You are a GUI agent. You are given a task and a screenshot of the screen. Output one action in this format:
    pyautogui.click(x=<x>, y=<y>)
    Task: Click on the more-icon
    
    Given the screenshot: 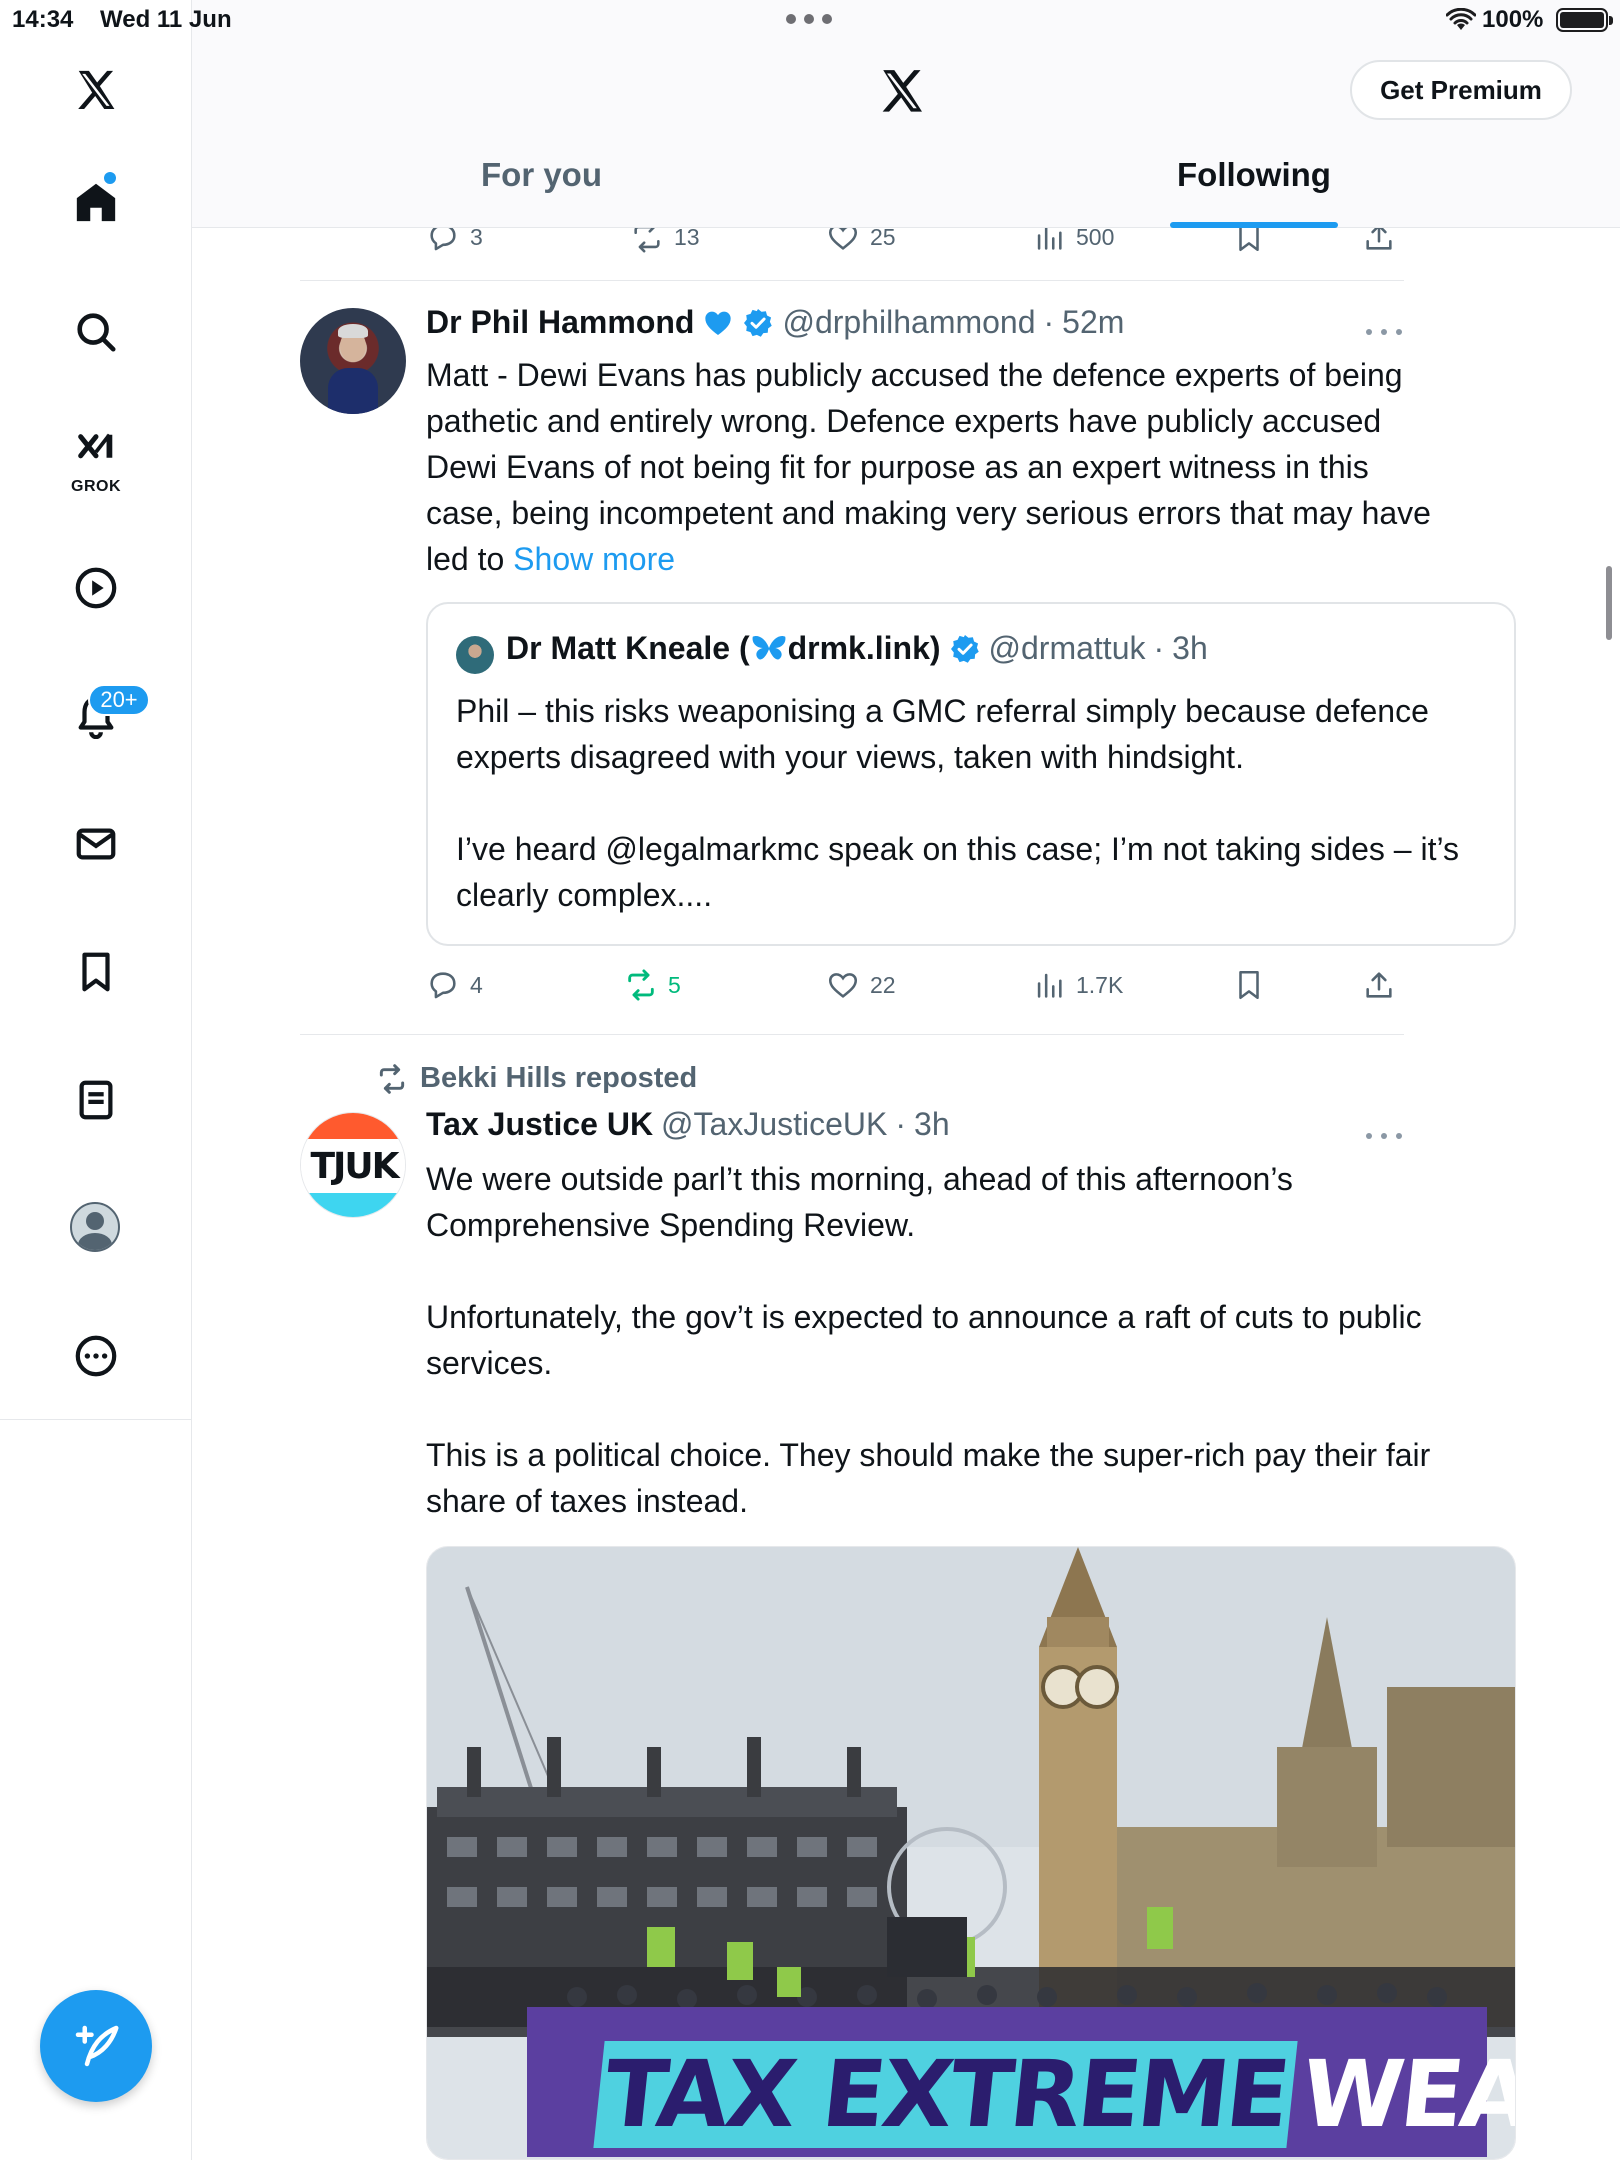 What is the action you would take?
    pyautogui.click(x=96, y=1356)
    